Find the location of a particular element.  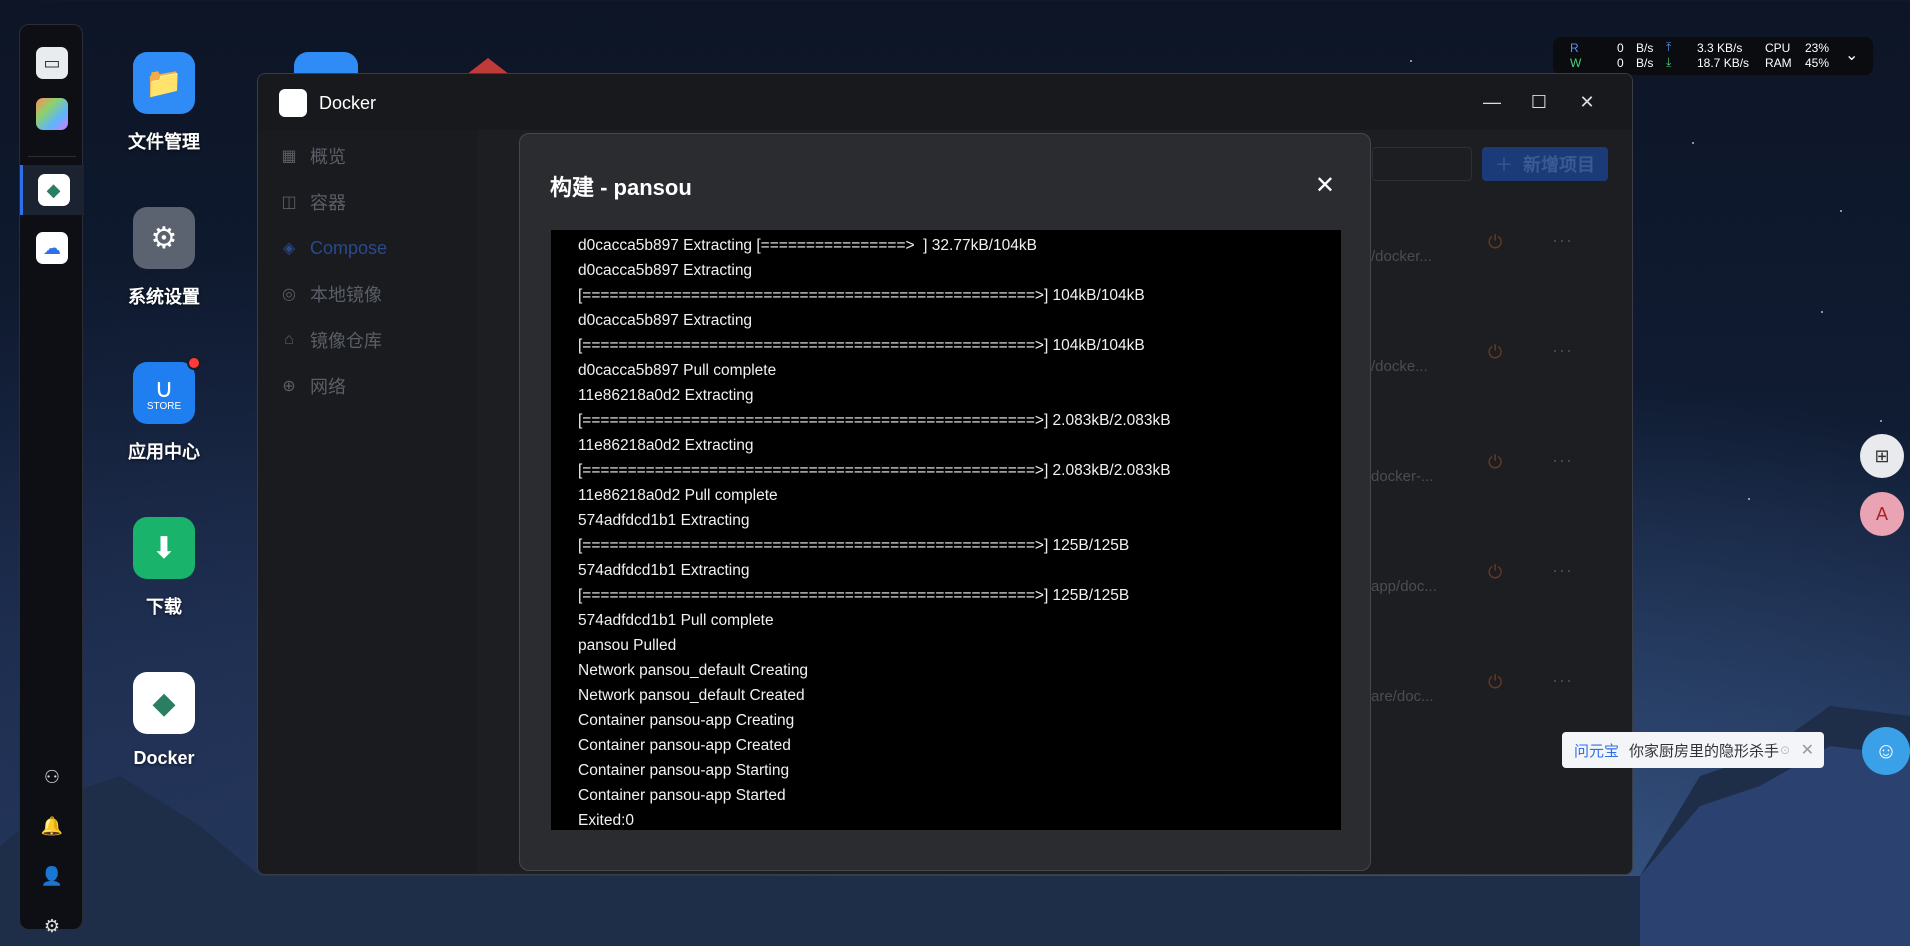

desktop-icon-docker: ◆ Docker is located at coordinates (164, 720).